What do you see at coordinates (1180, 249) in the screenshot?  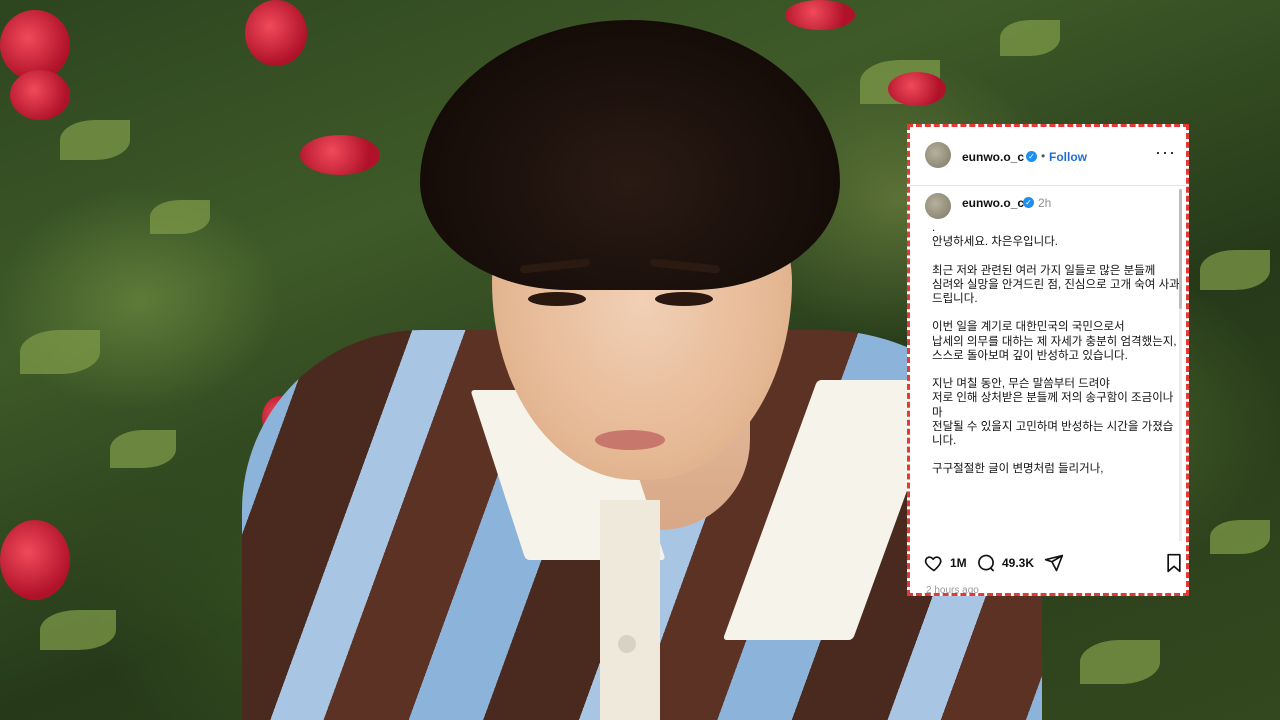 I see `scrollbar-thumb` at bounding box center [1180, 249].